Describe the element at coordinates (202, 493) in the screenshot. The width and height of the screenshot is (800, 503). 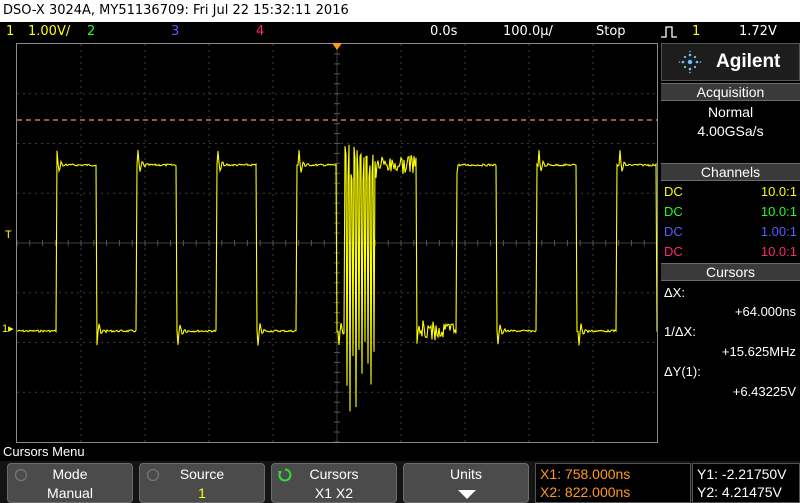
I see `source-softkey-value: 1` at that location.